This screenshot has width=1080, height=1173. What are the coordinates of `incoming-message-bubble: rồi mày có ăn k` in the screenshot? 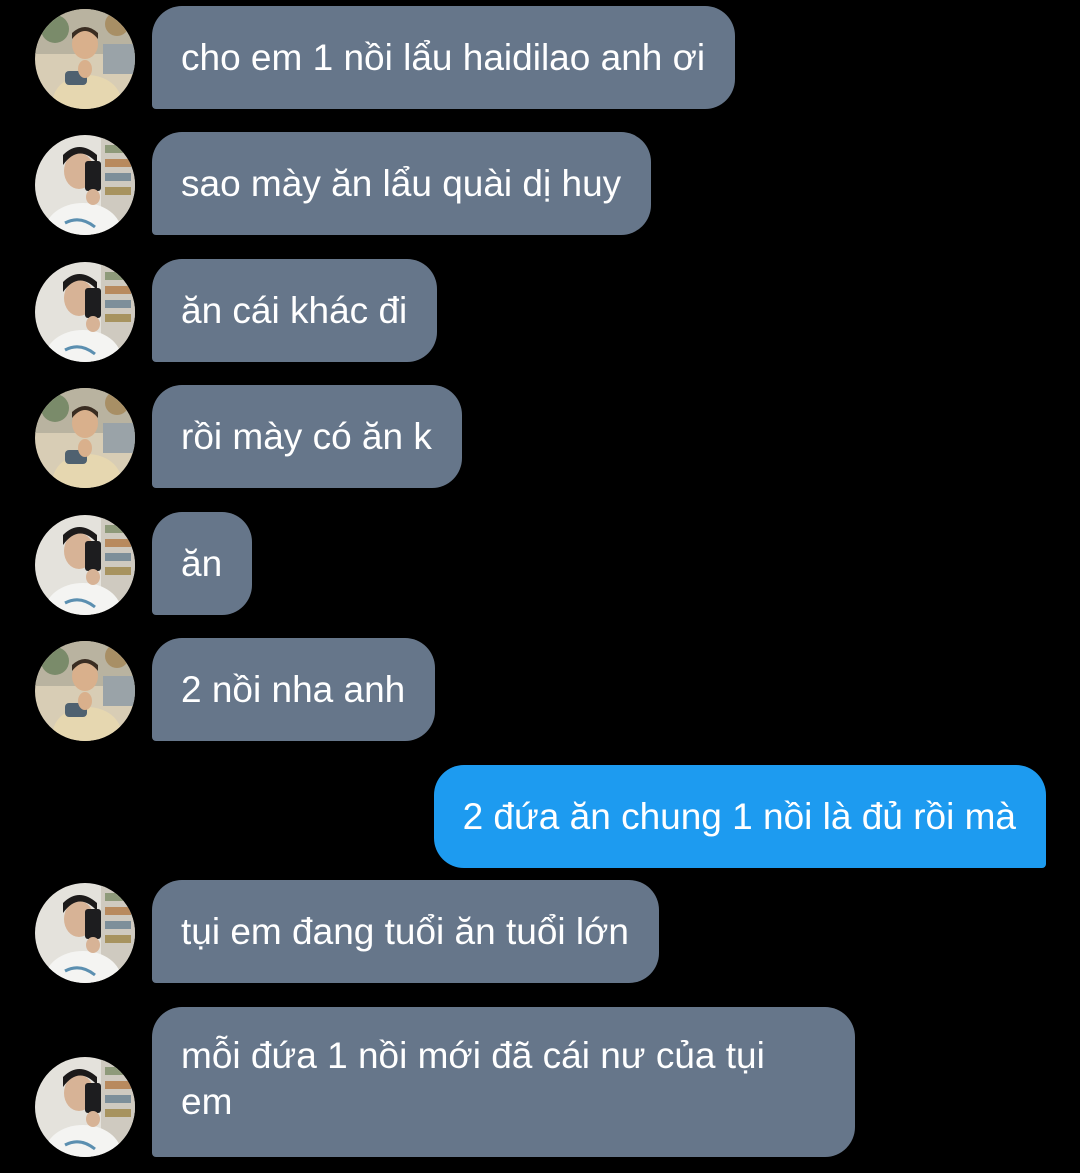 It's located at (307, 436).